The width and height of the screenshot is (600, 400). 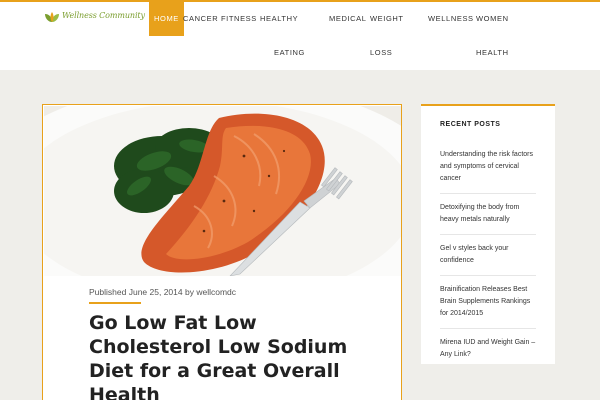 What do you see at coordinates (216, 292) in the screenshot?
I see `author-link: wellcomdc` at bounding box center [216, 292].